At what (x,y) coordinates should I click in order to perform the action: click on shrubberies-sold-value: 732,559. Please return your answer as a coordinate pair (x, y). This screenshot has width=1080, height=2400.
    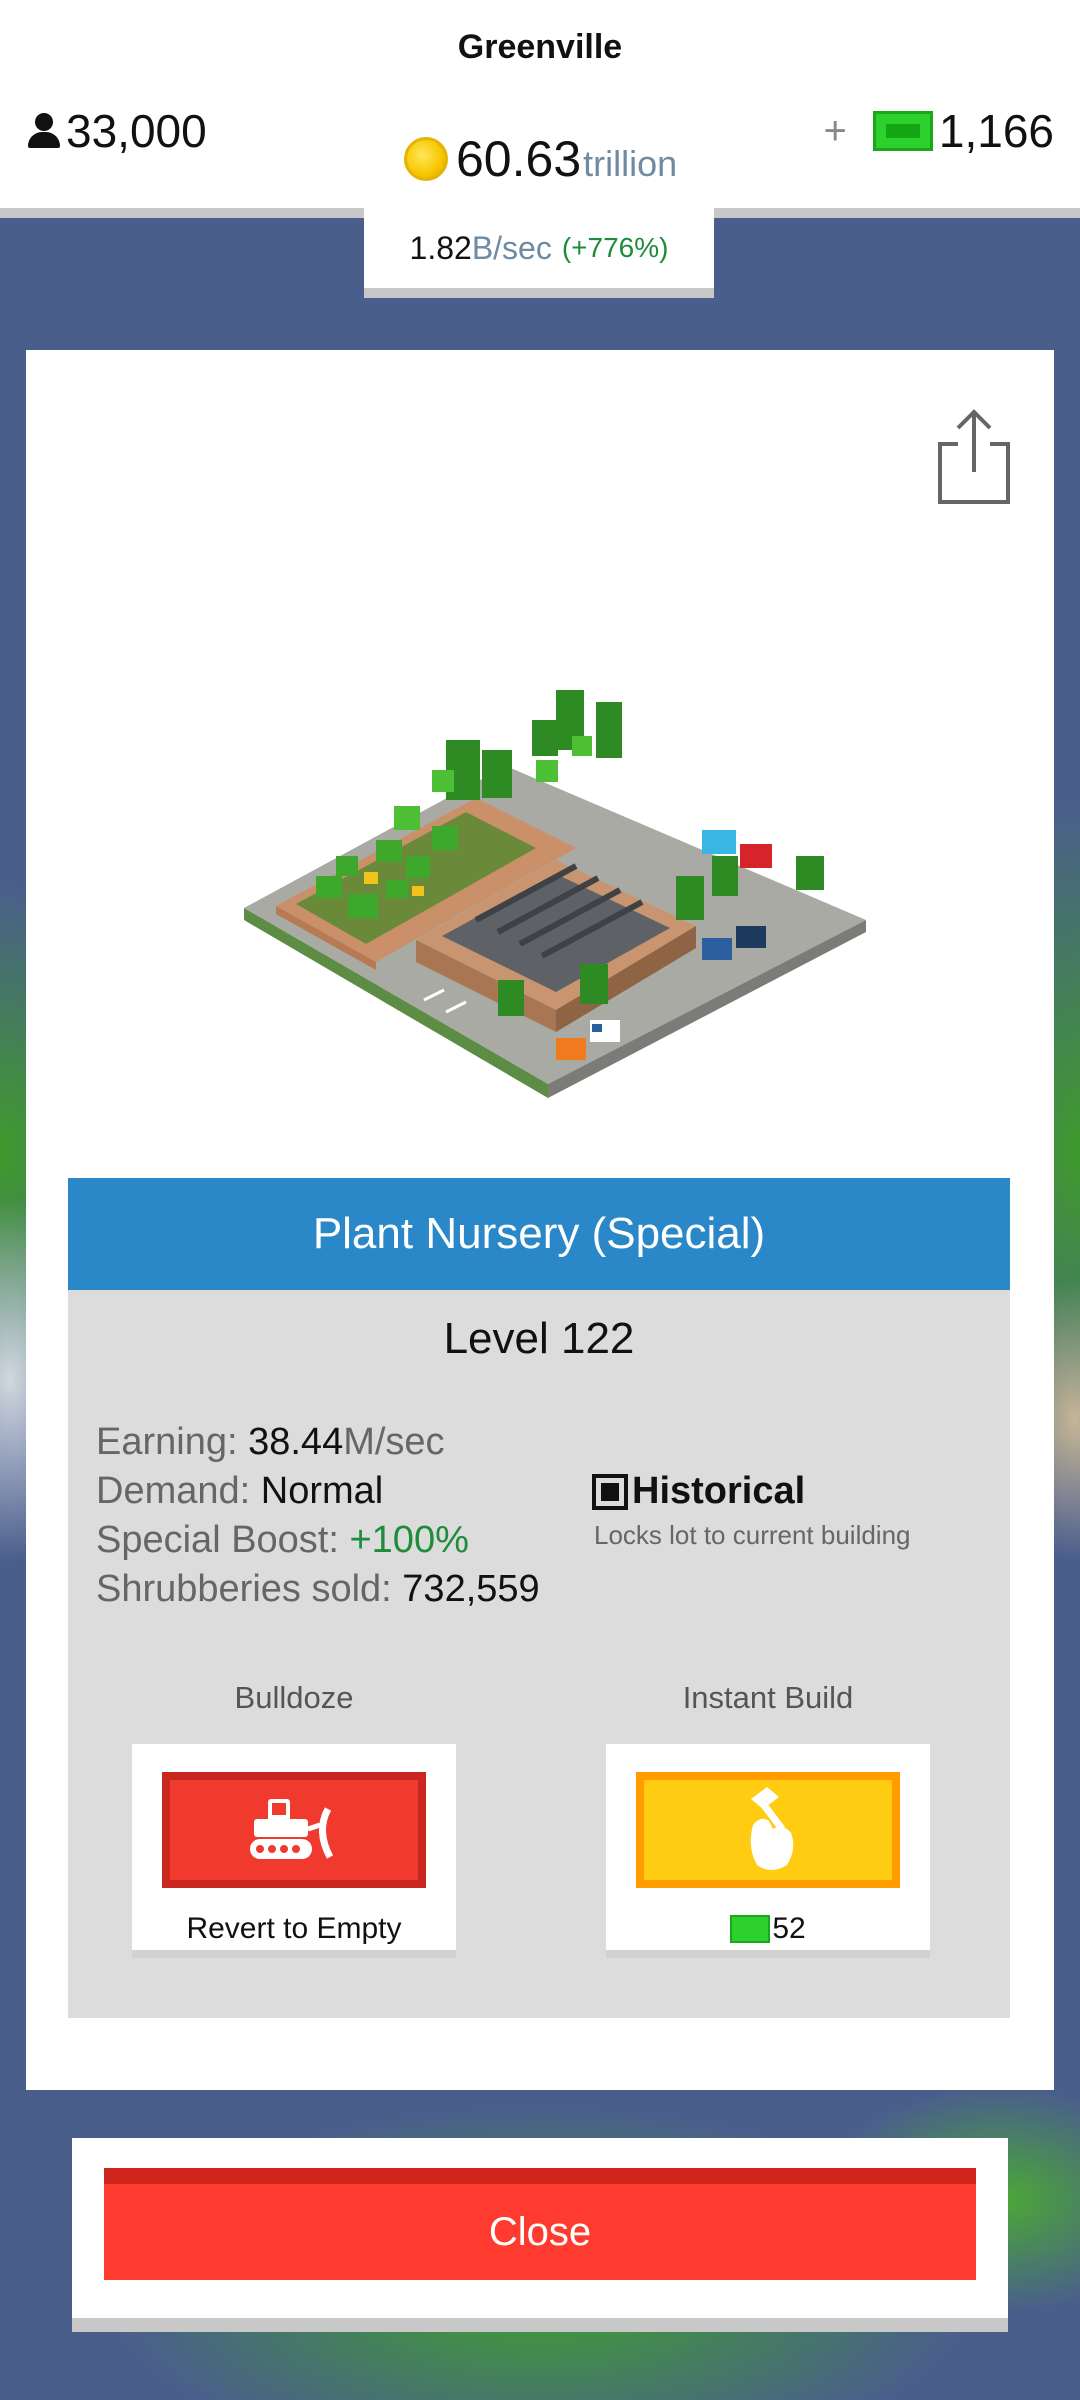
    Looking at the image, I should click on (471, 1589).